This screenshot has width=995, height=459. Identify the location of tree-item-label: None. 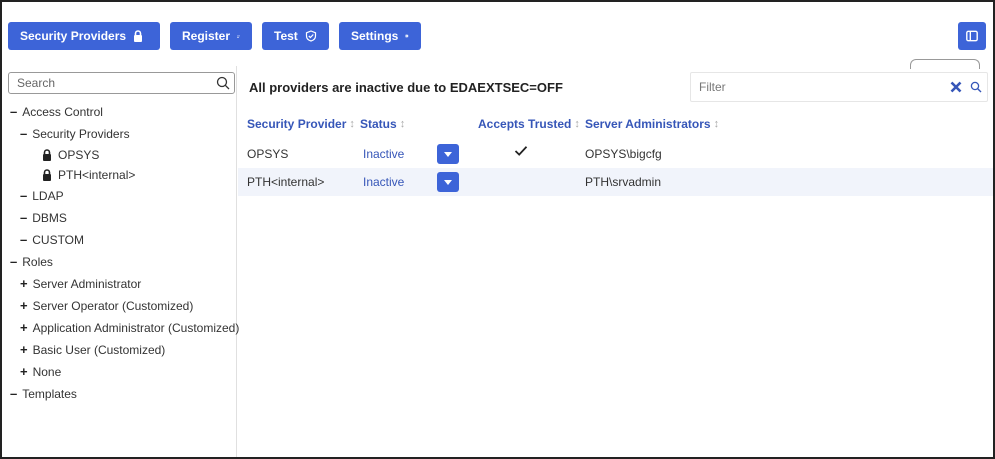
(47, 371).